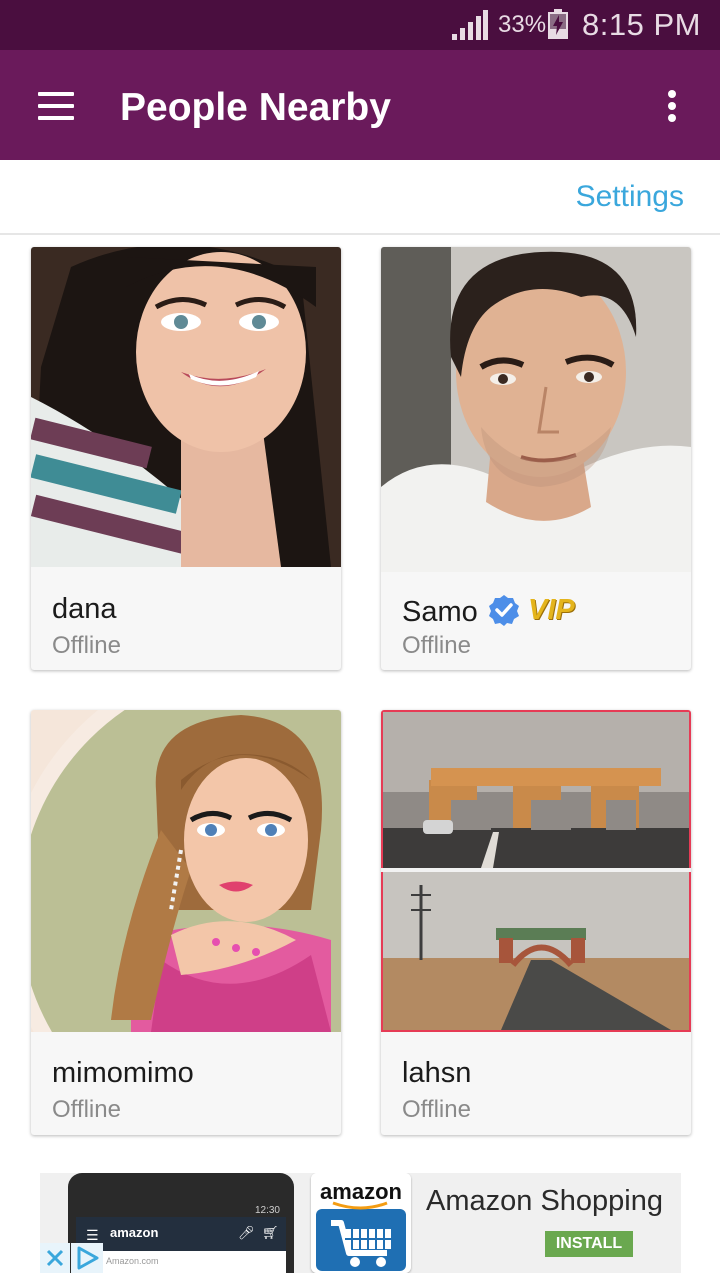 The height and width of the screenshot is (1280, 720). I want to click on ad-phone-search: Amazon.com, so click(181, 1262).